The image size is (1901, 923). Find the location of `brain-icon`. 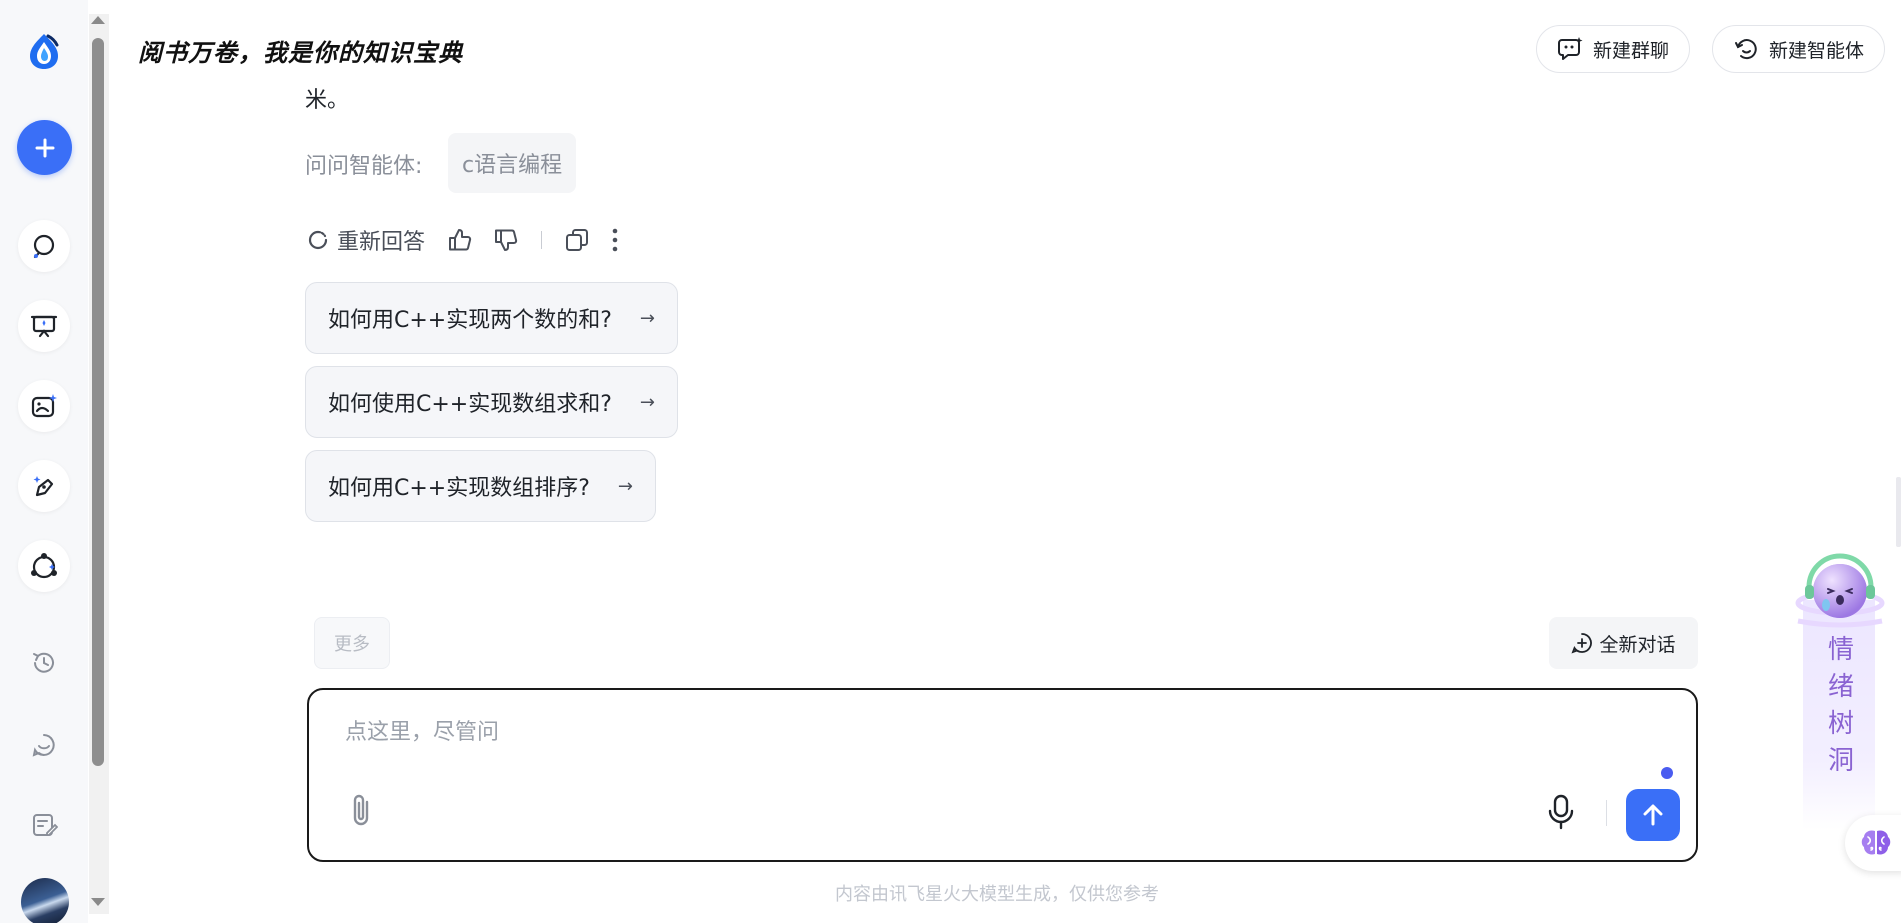

brain-icon is located at coordinates (1876, 842).